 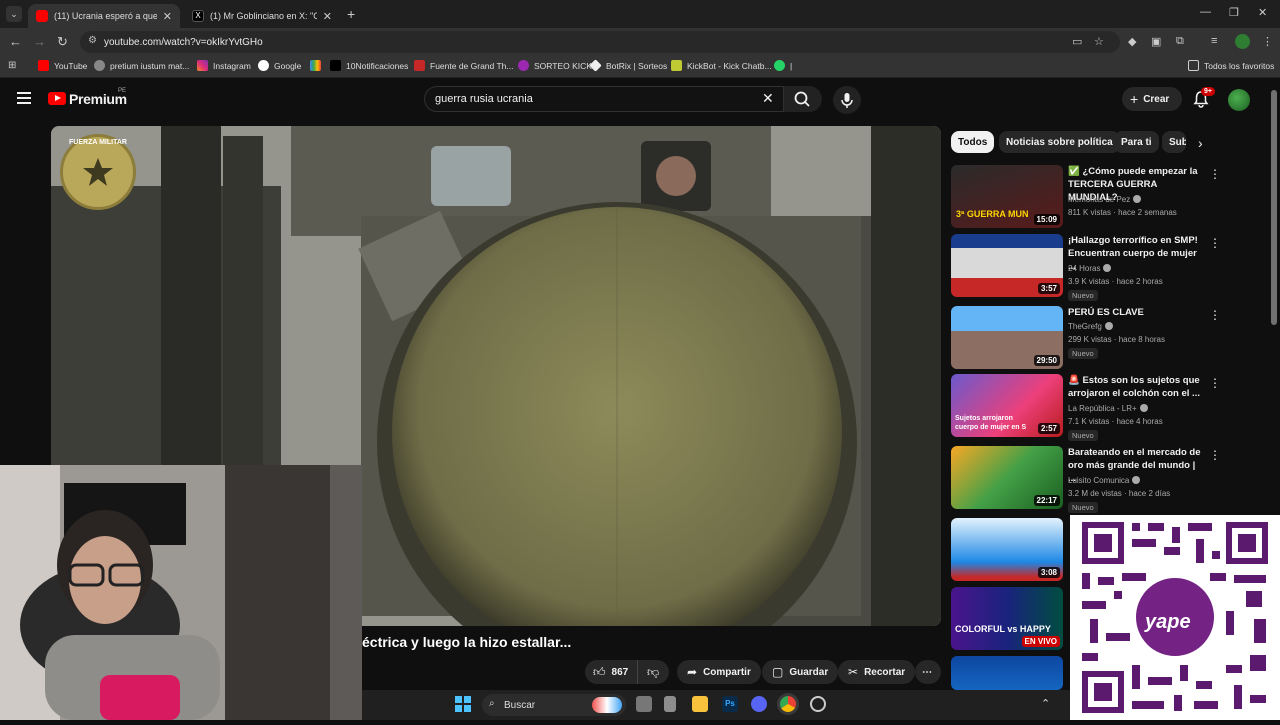 I want to click on recommendation-item, so click(x=1007, y=673).